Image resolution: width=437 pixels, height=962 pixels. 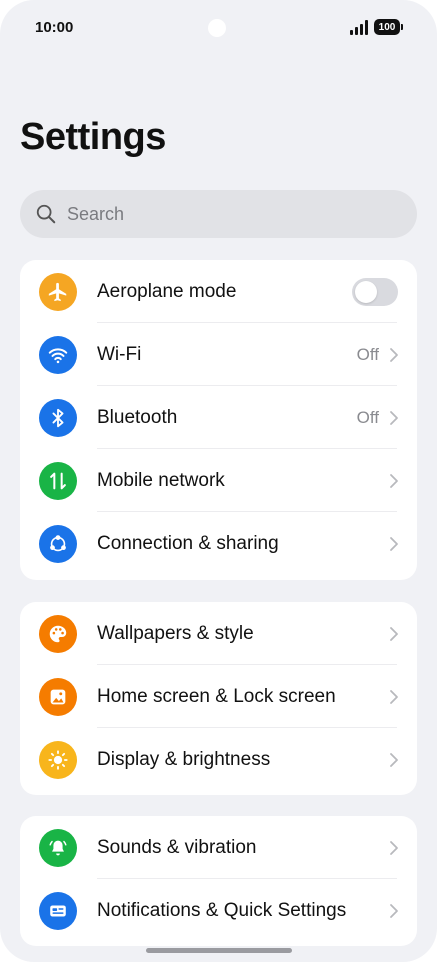 I want to click on row-label: Aeroplane mode, so click(x=167, y=291).